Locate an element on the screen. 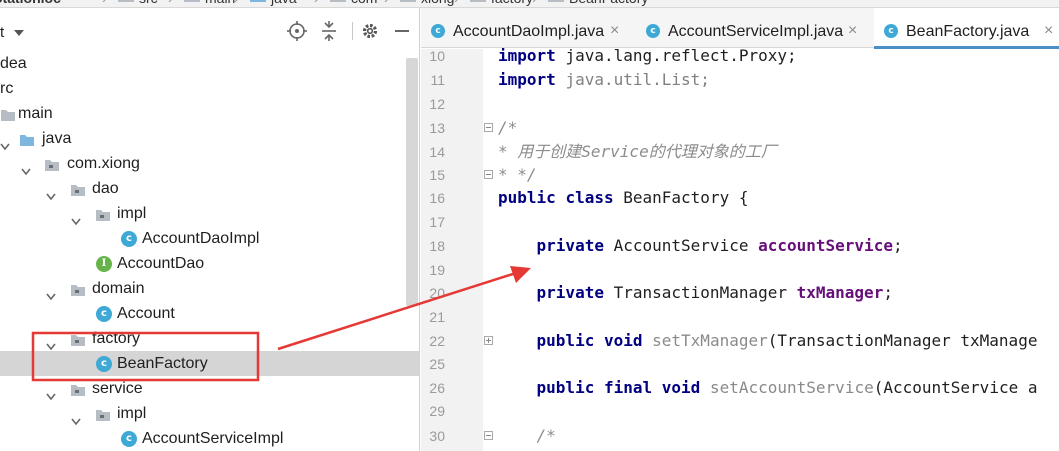 The width and height of the screenshot is (1059, 451). code-line: 17 is located at coordinates (529, 222).